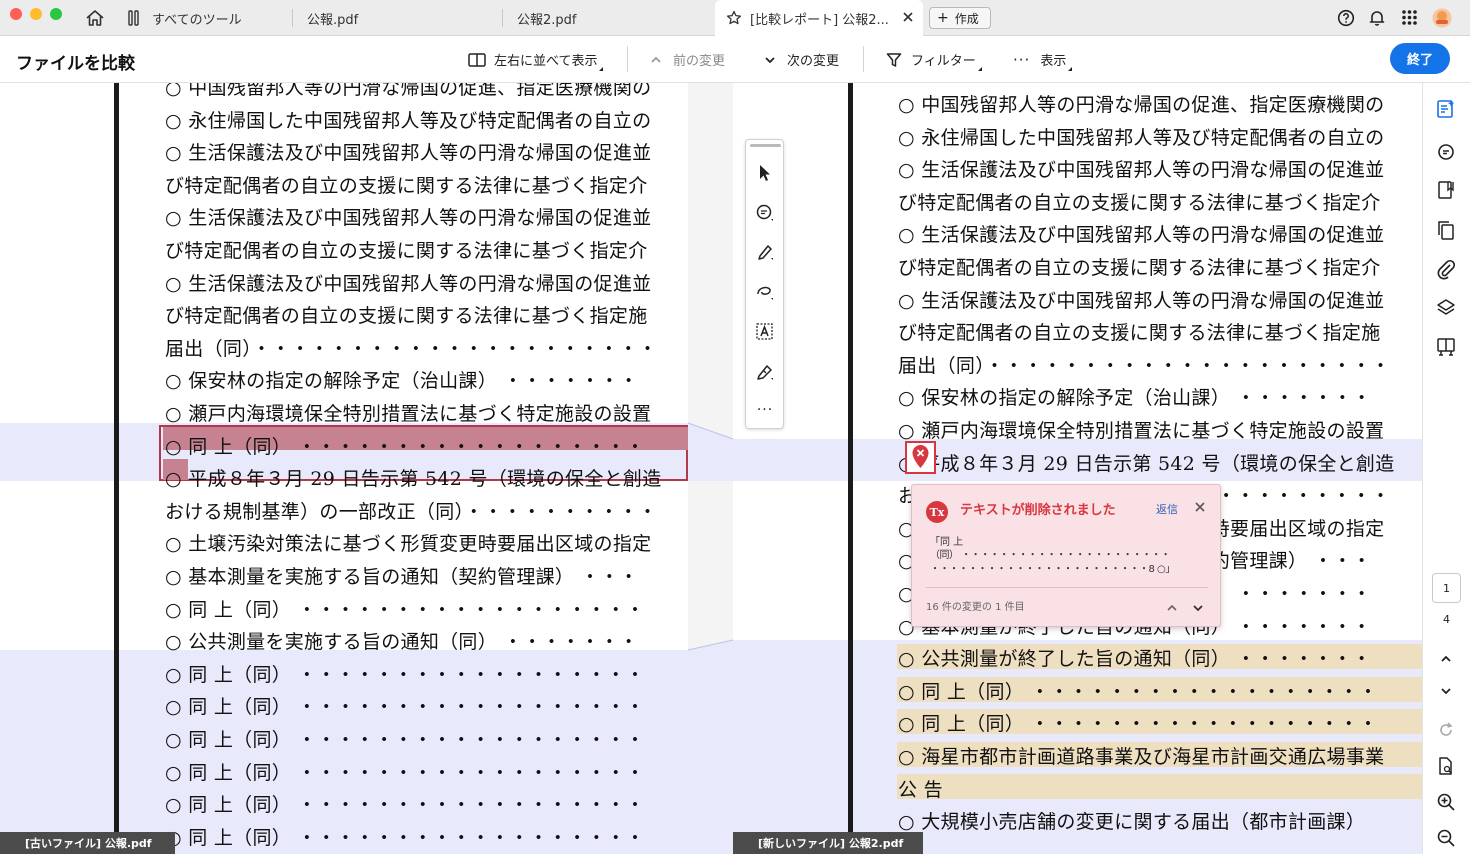 This screenshot has width=1470, height=854. What do you see at coordinates (765, 372) in the screenshot?
I see `sign-pen-icon` at bounding box center [765, 372].